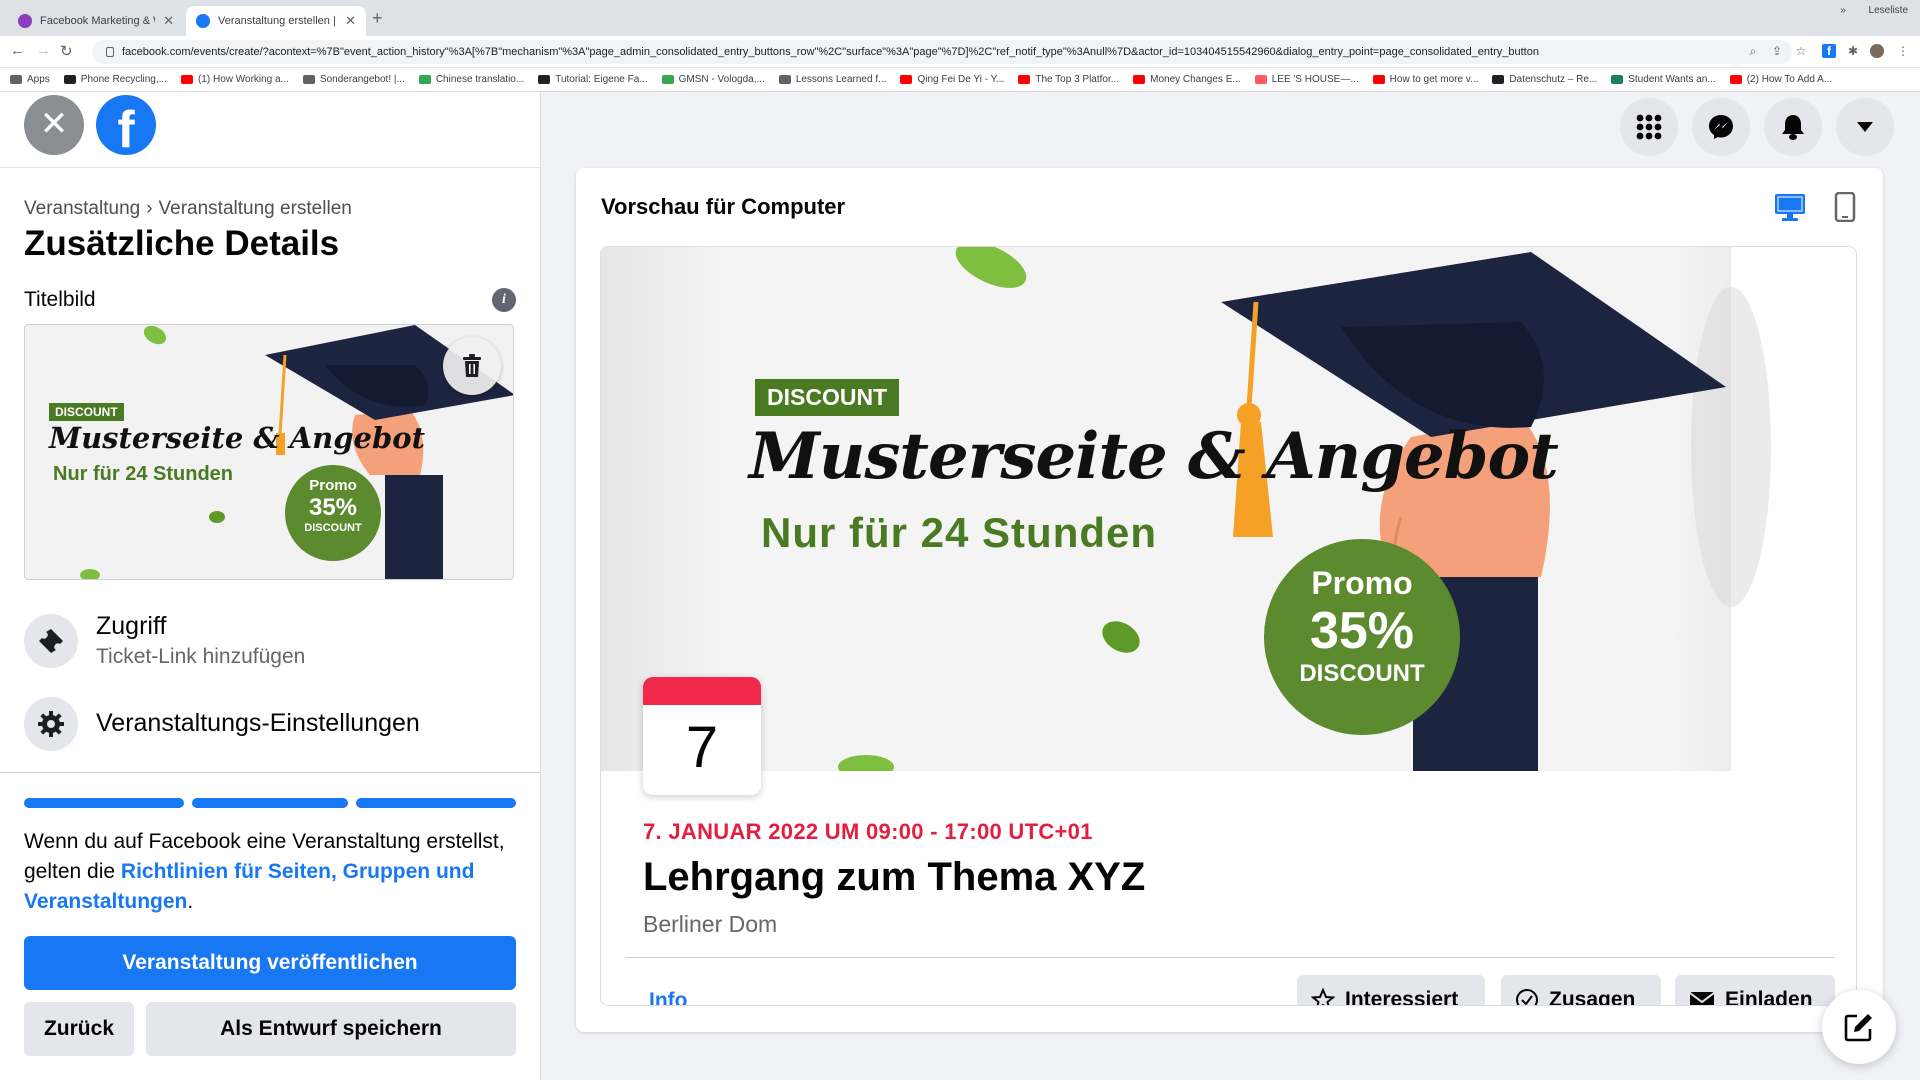  Describe the element at coordinates (1323, 996) in the screenshot. I see `star-icon` at that location.